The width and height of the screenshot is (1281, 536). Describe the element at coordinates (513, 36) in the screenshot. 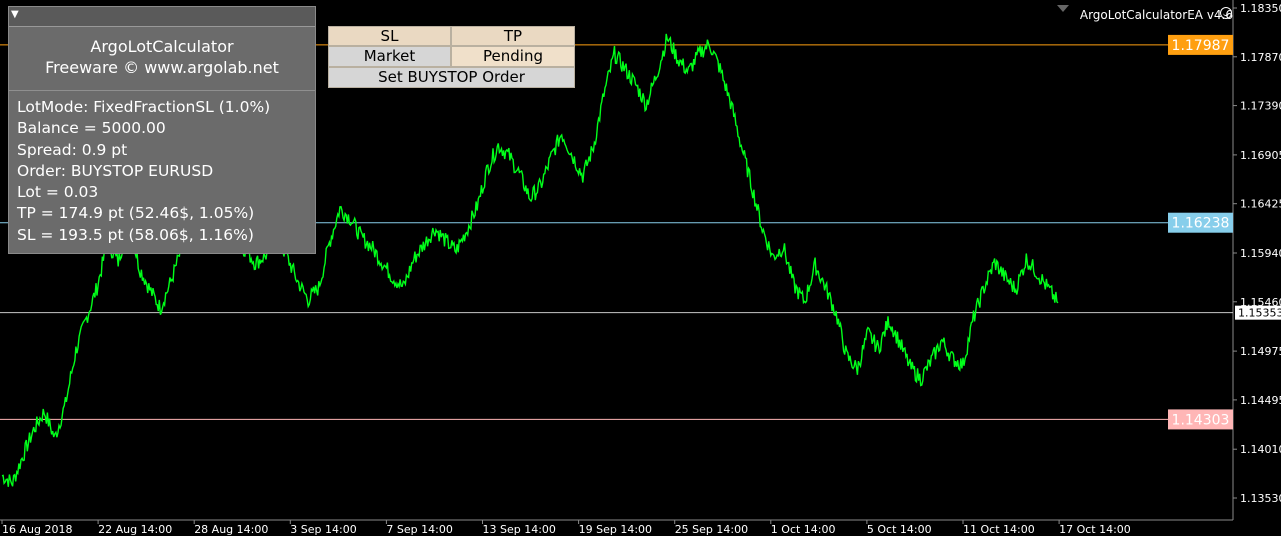

I see `tp-button: TP` at that location.